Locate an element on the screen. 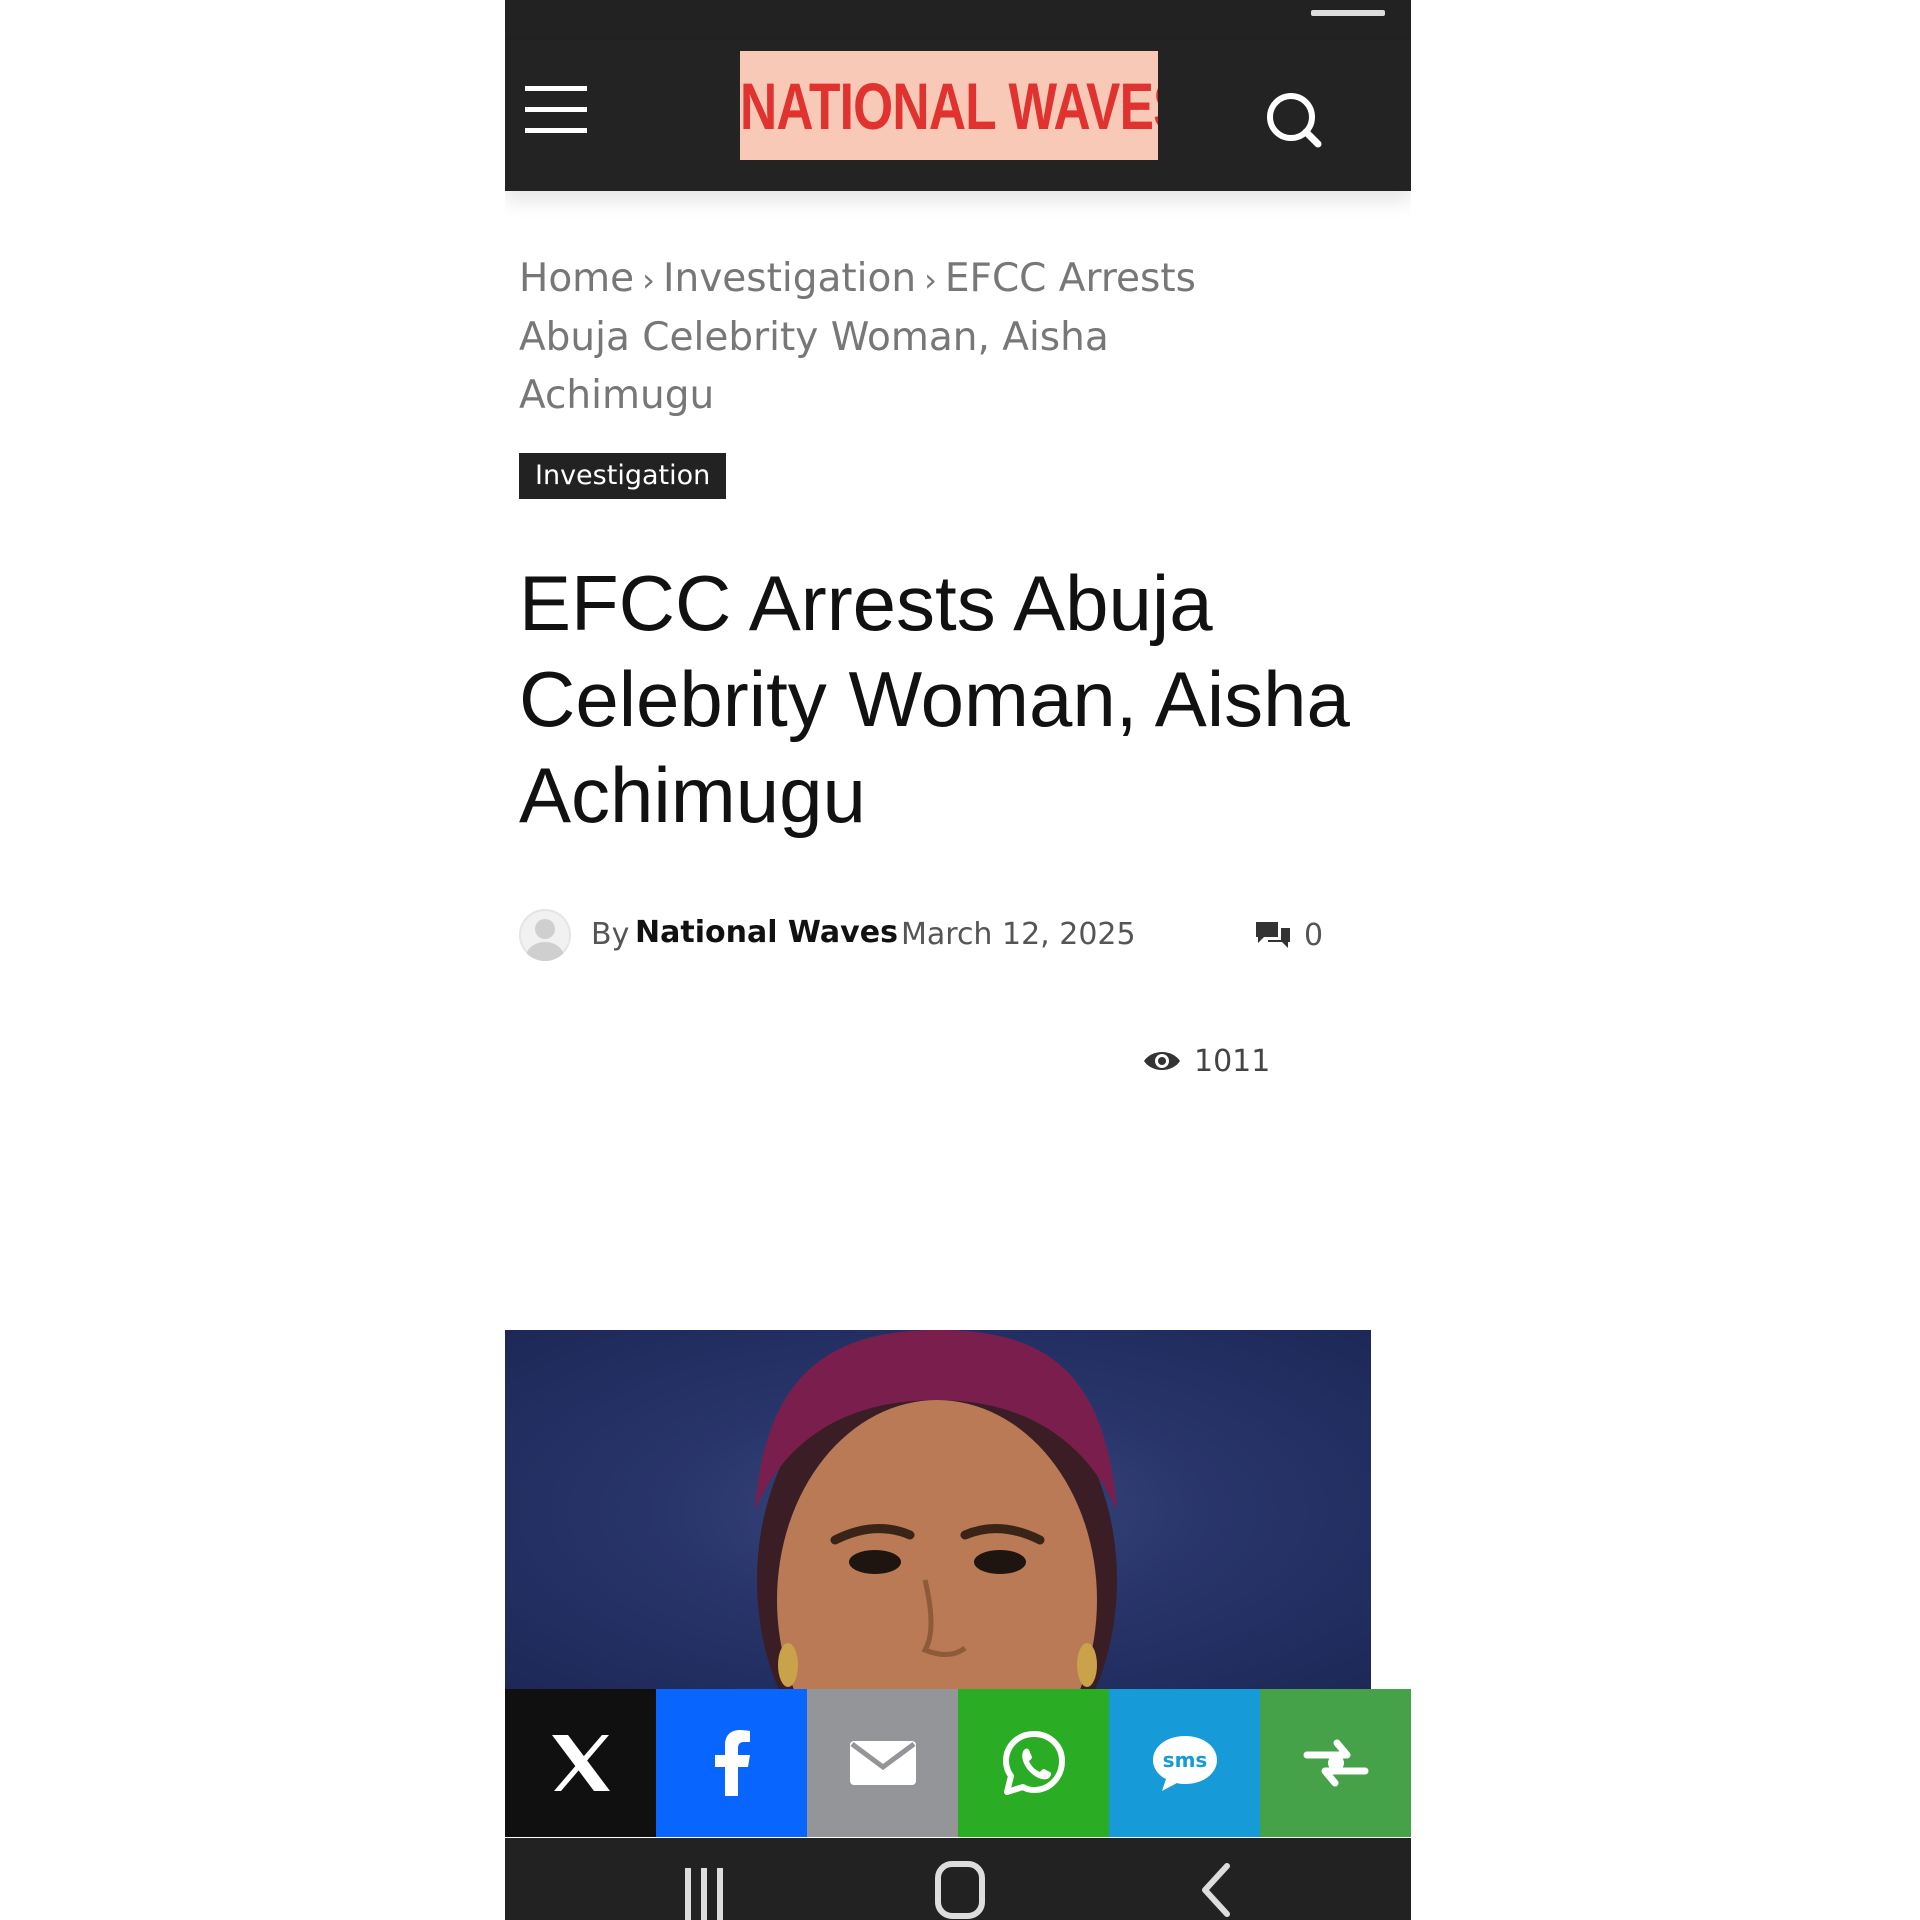  share-facebook-button is located at coordinates (731, 1763).